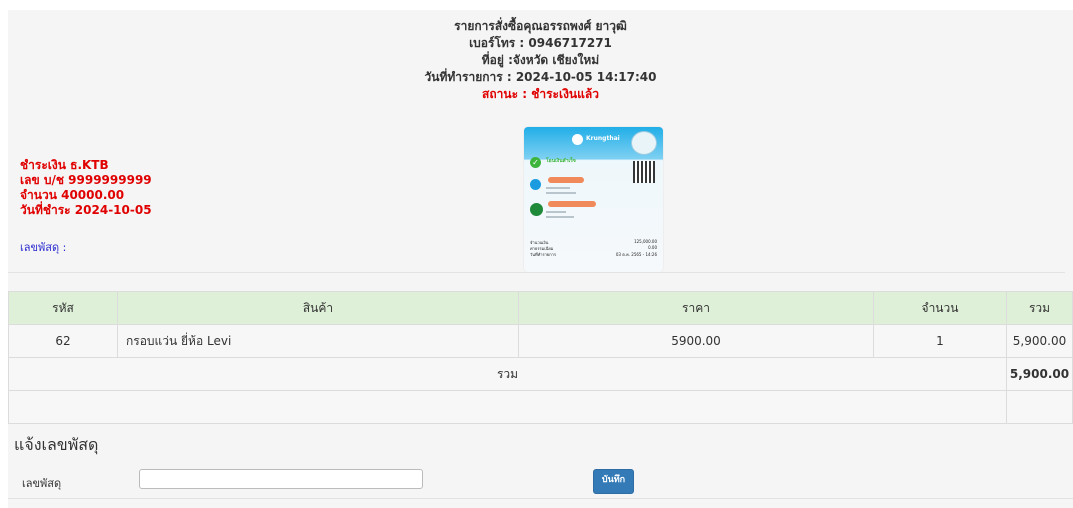  Describe the element at coordinates (636, 254) in the screenshot. I see `slip-date: 03 ต.ค. 2565 - 14:26` at that location.